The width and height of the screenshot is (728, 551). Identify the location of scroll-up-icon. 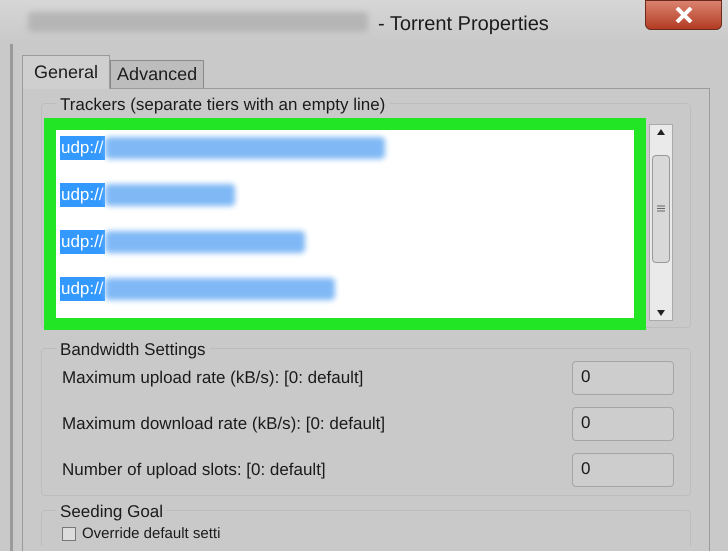
(661, 132).